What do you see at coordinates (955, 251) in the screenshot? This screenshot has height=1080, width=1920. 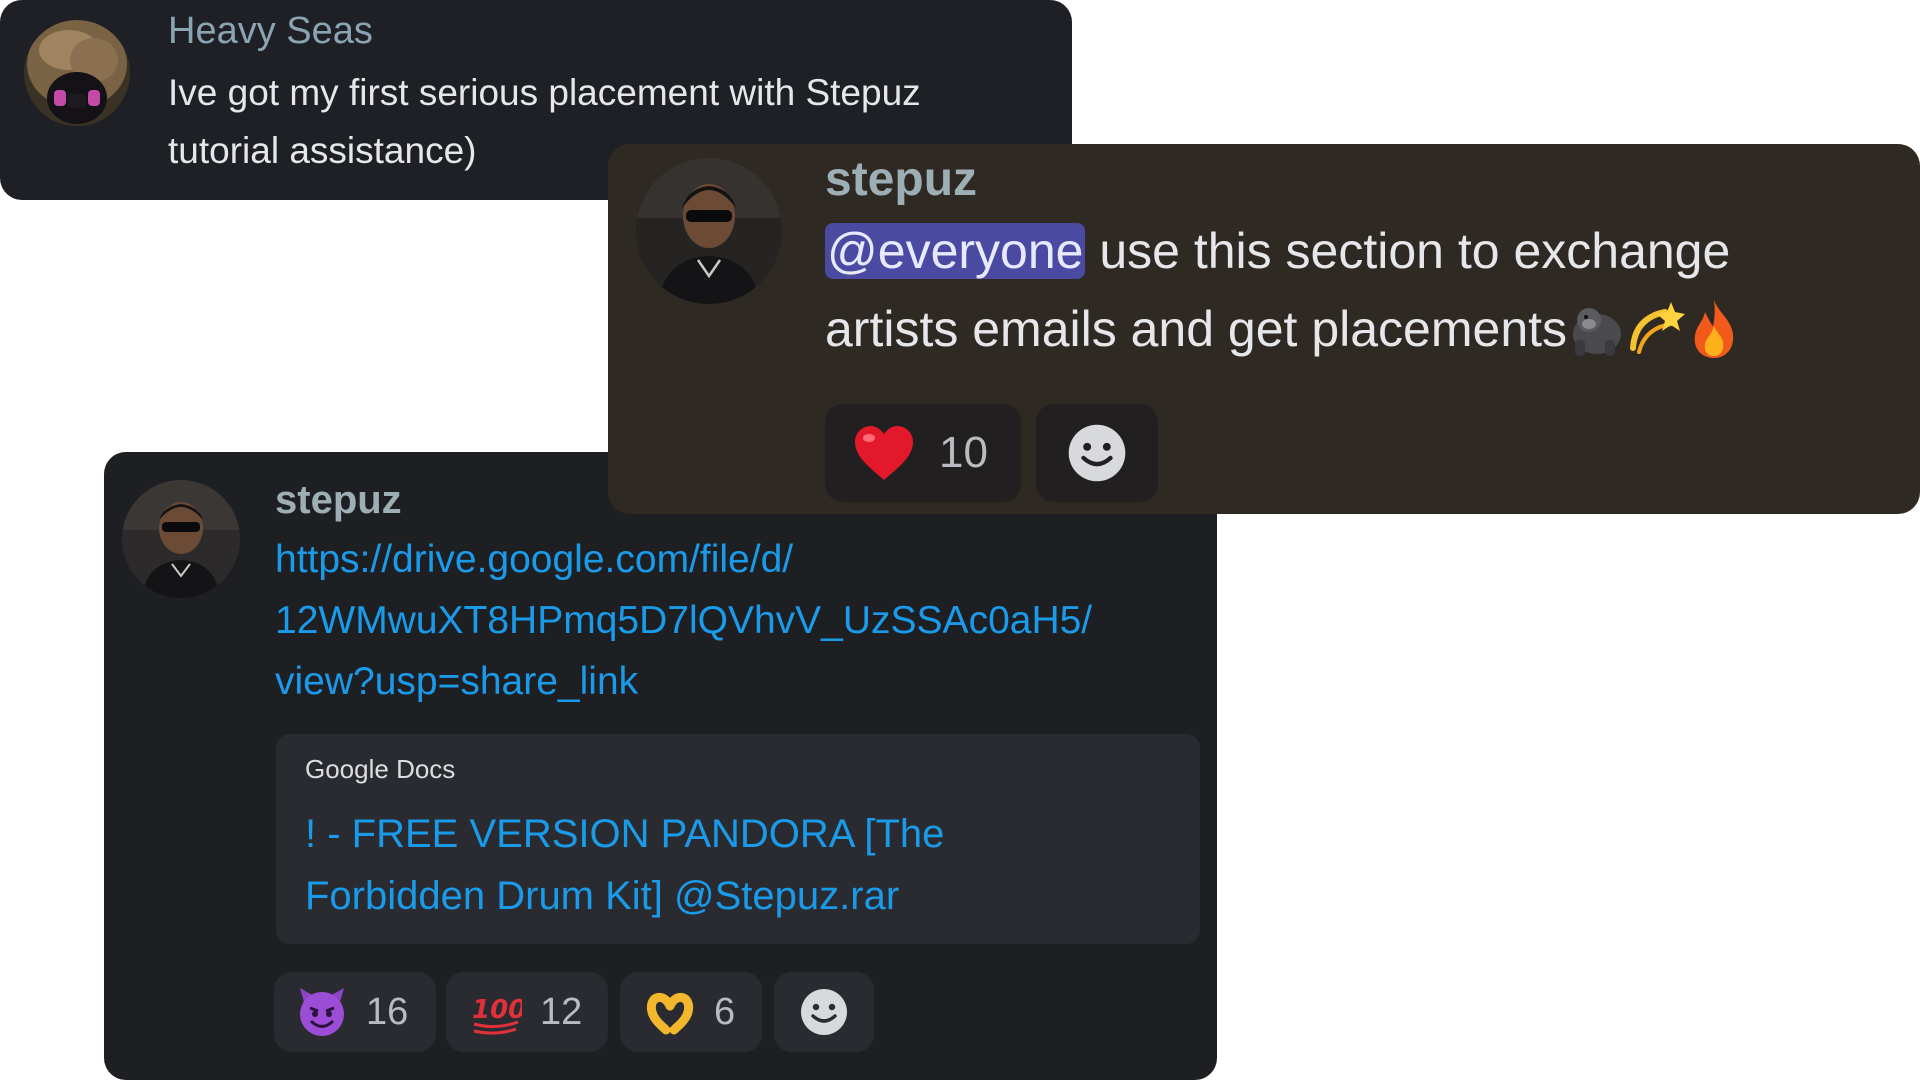 I see `everyone-mention: @everyone` at bounding box center [955, 251].